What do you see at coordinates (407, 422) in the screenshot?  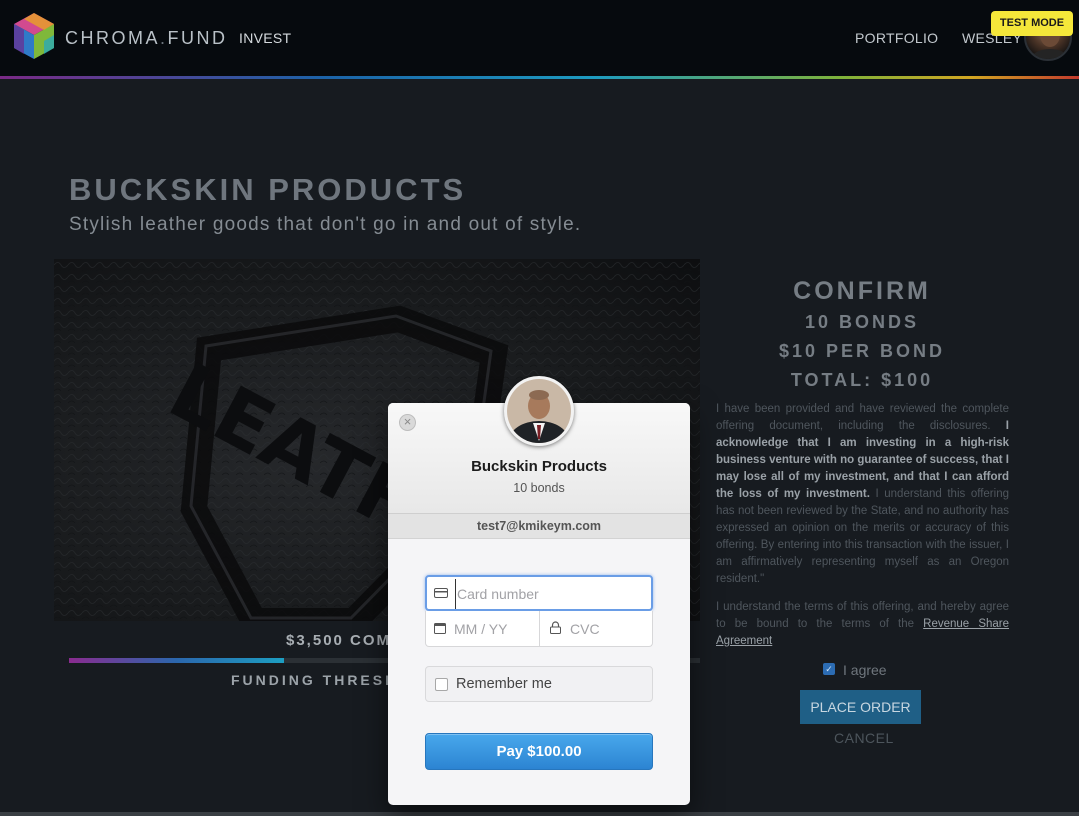 I see `close-icon: ×` at bounding box center [407, 422].